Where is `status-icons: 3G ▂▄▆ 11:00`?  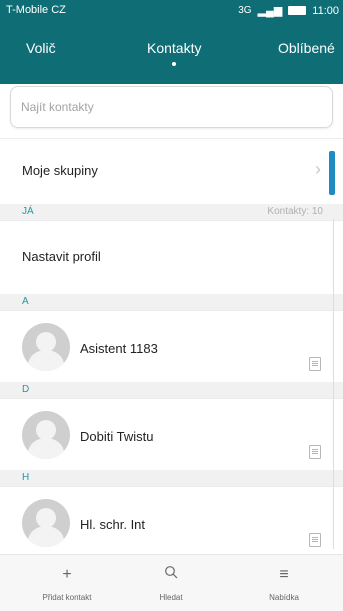
status-icons: 3G ▂▄▆ 11:00 is located at coordinates (288, 11).